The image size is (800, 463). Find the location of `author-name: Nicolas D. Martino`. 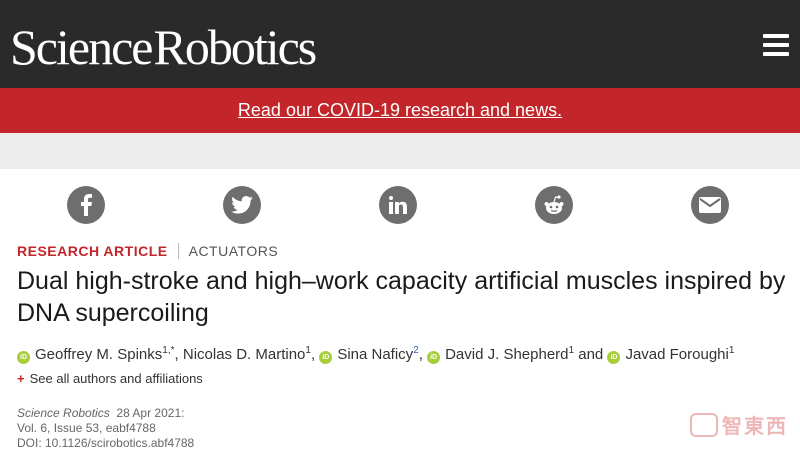

author-name: Nicolas D. Martino is located at coordinates (244, 354).